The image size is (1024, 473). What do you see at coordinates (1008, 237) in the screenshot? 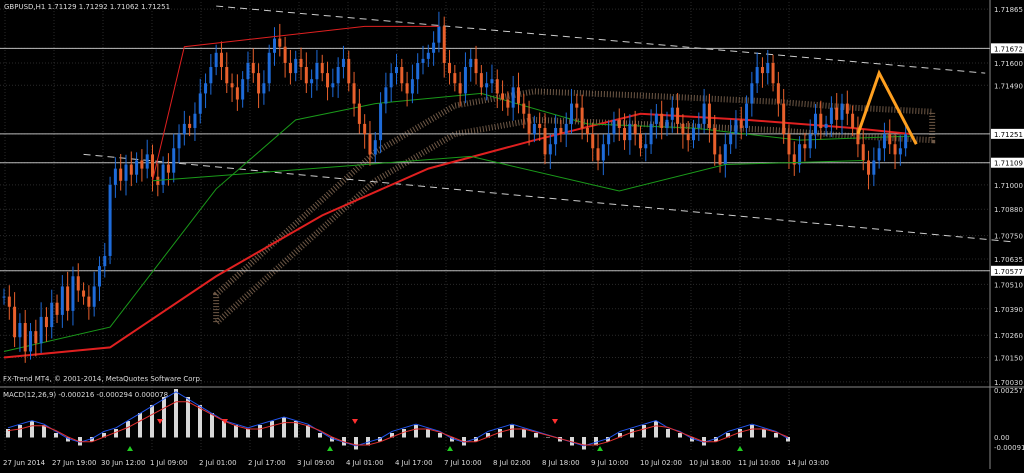
I see `price-tick-label: 1.70750` at bounding box center [1008, 237].